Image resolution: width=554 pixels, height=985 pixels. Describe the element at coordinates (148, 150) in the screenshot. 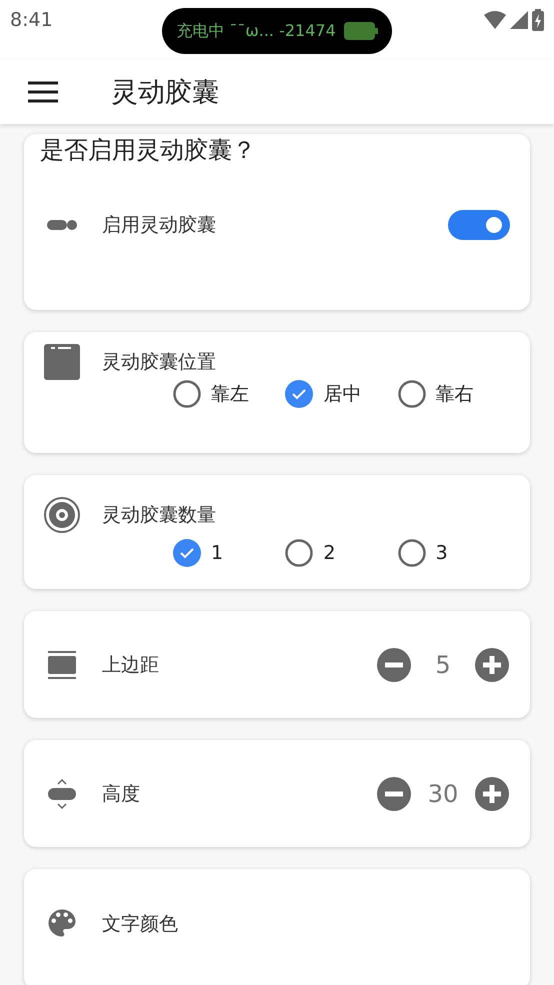

I see `card-heading: 是否启用灵动胶囊？` at that location.